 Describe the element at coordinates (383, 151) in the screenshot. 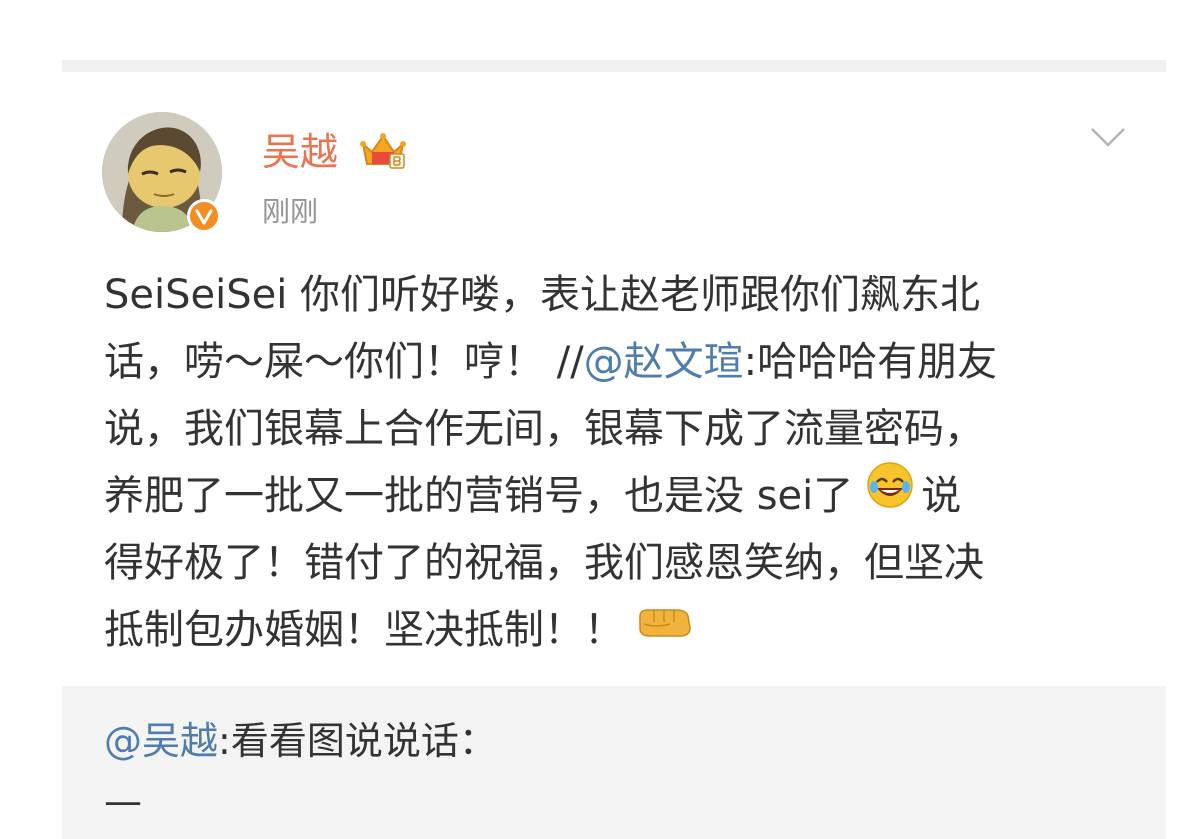

I see `vip-crown-icon` at that location.